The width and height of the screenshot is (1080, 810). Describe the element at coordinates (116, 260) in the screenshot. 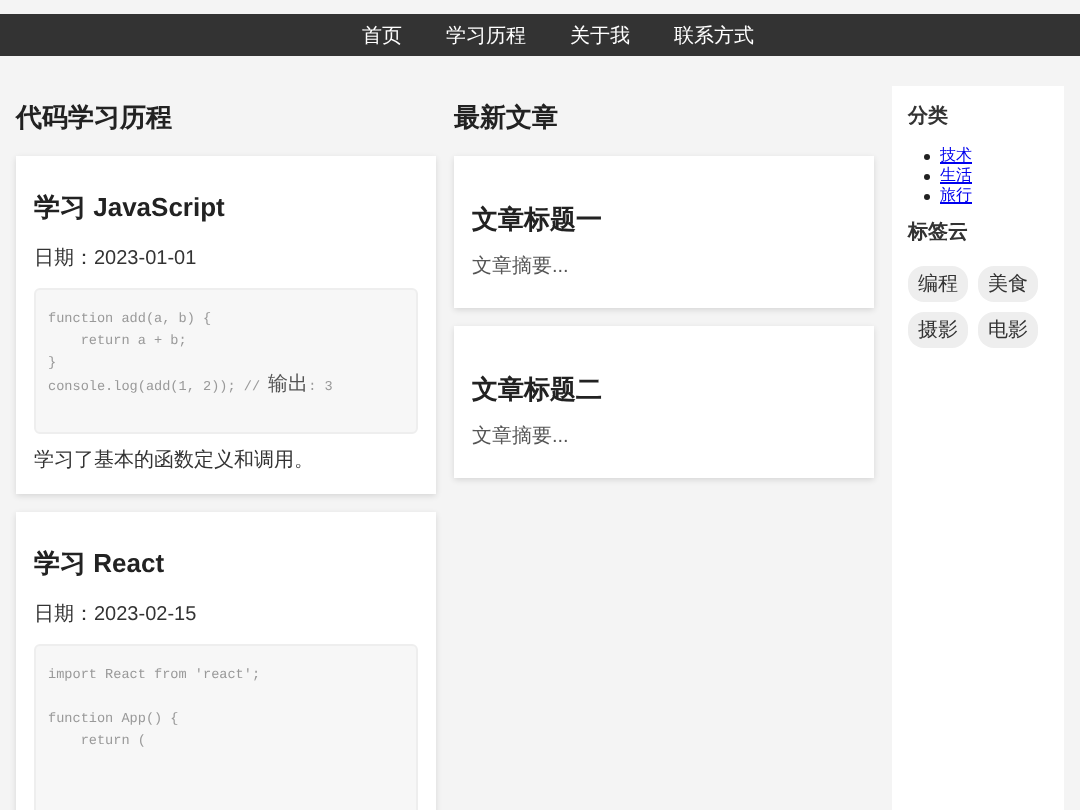

I see `entry-date: 日期：2023-01-01` at that location.